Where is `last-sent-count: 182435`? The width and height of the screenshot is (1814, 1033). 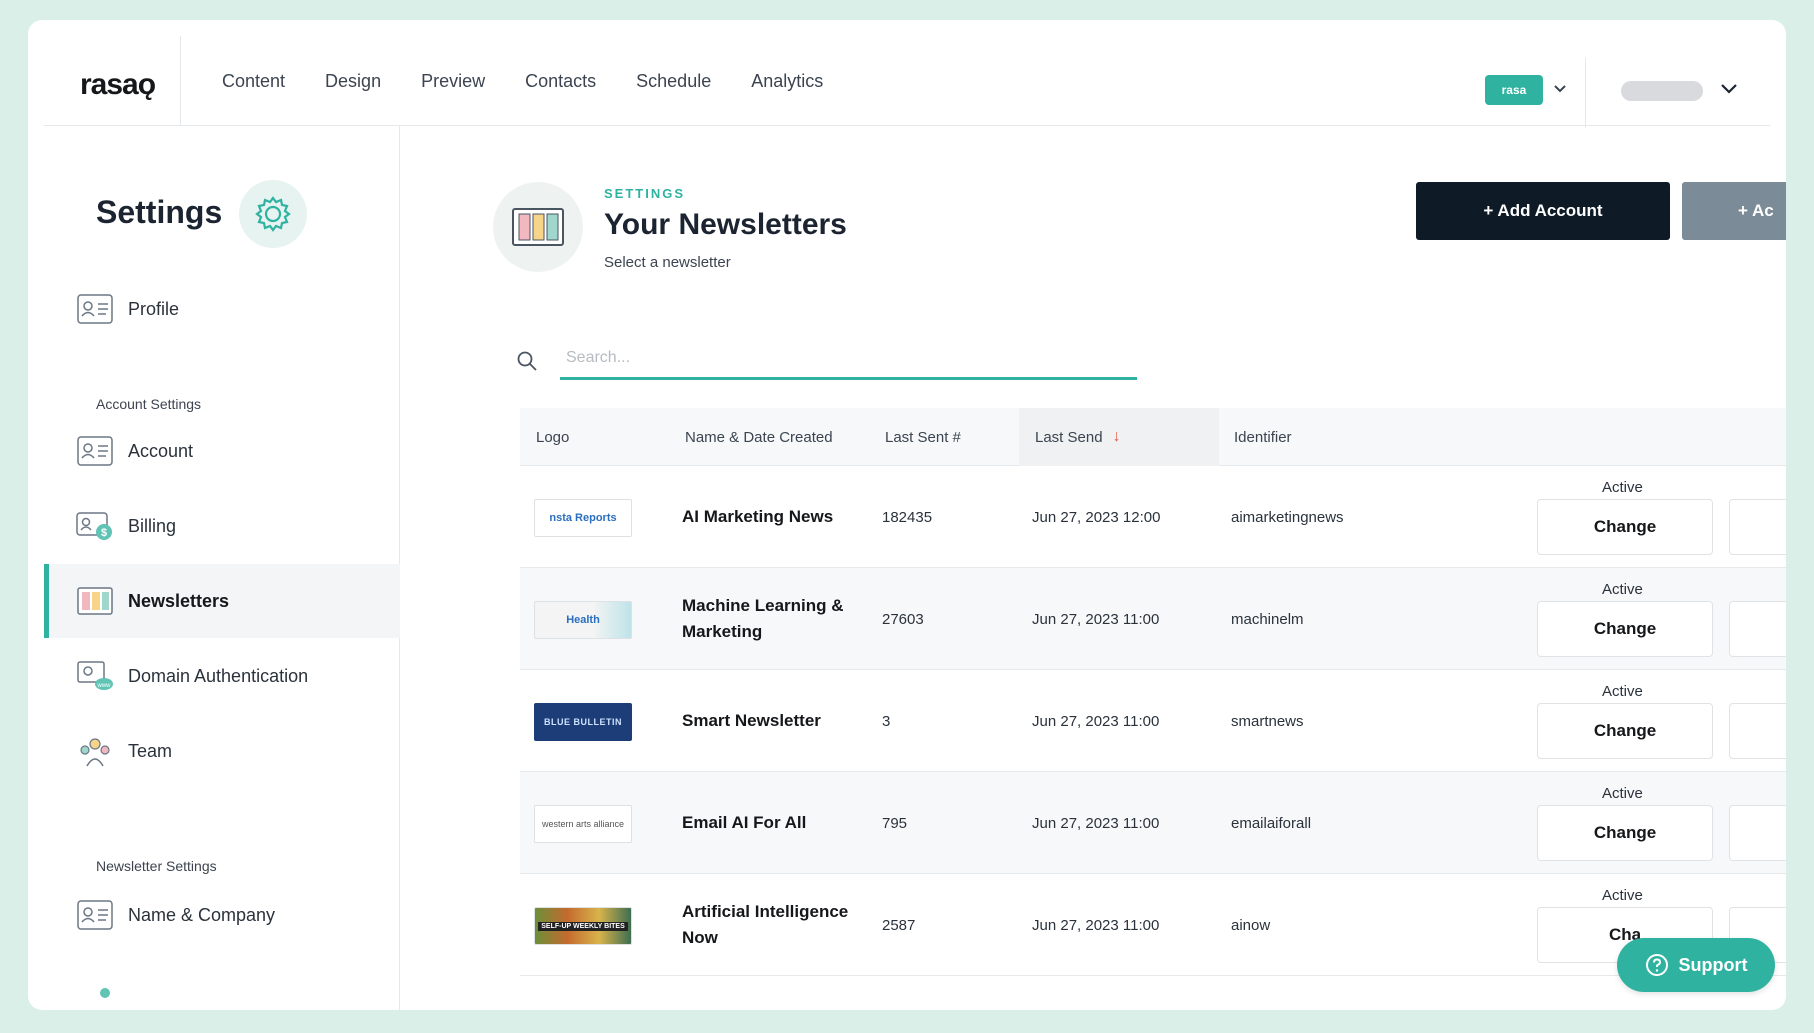
last-sent-count: 182435 is located at coordinates (907, 517).